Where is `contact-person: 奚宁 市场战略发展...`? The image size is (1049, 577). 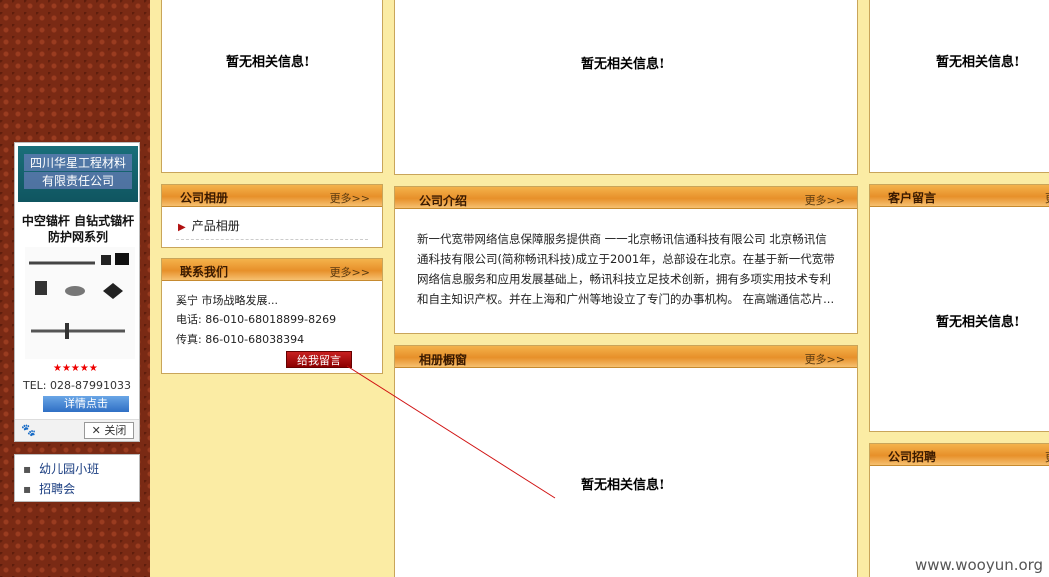
contact-person: 奚宁 市场战略发展... is located at coordinates (227, 300).